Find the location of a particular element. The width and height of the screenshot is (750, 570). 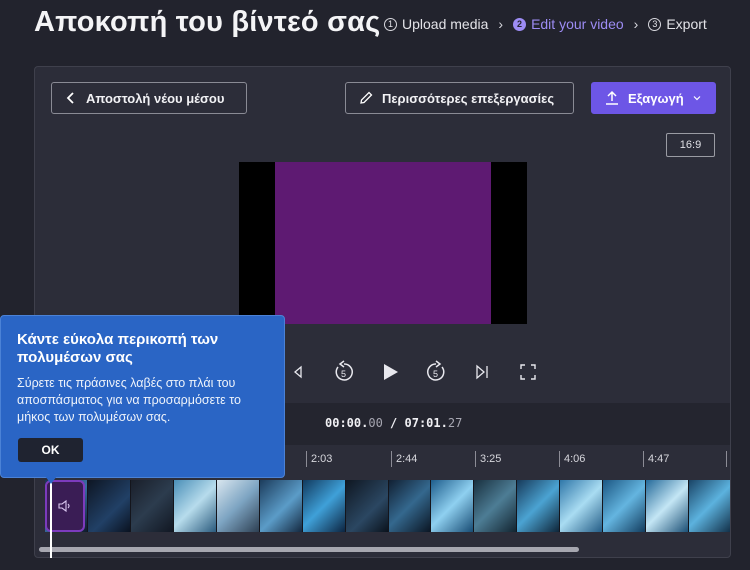

step-label: Upload media is located at coordinates (445, 24).